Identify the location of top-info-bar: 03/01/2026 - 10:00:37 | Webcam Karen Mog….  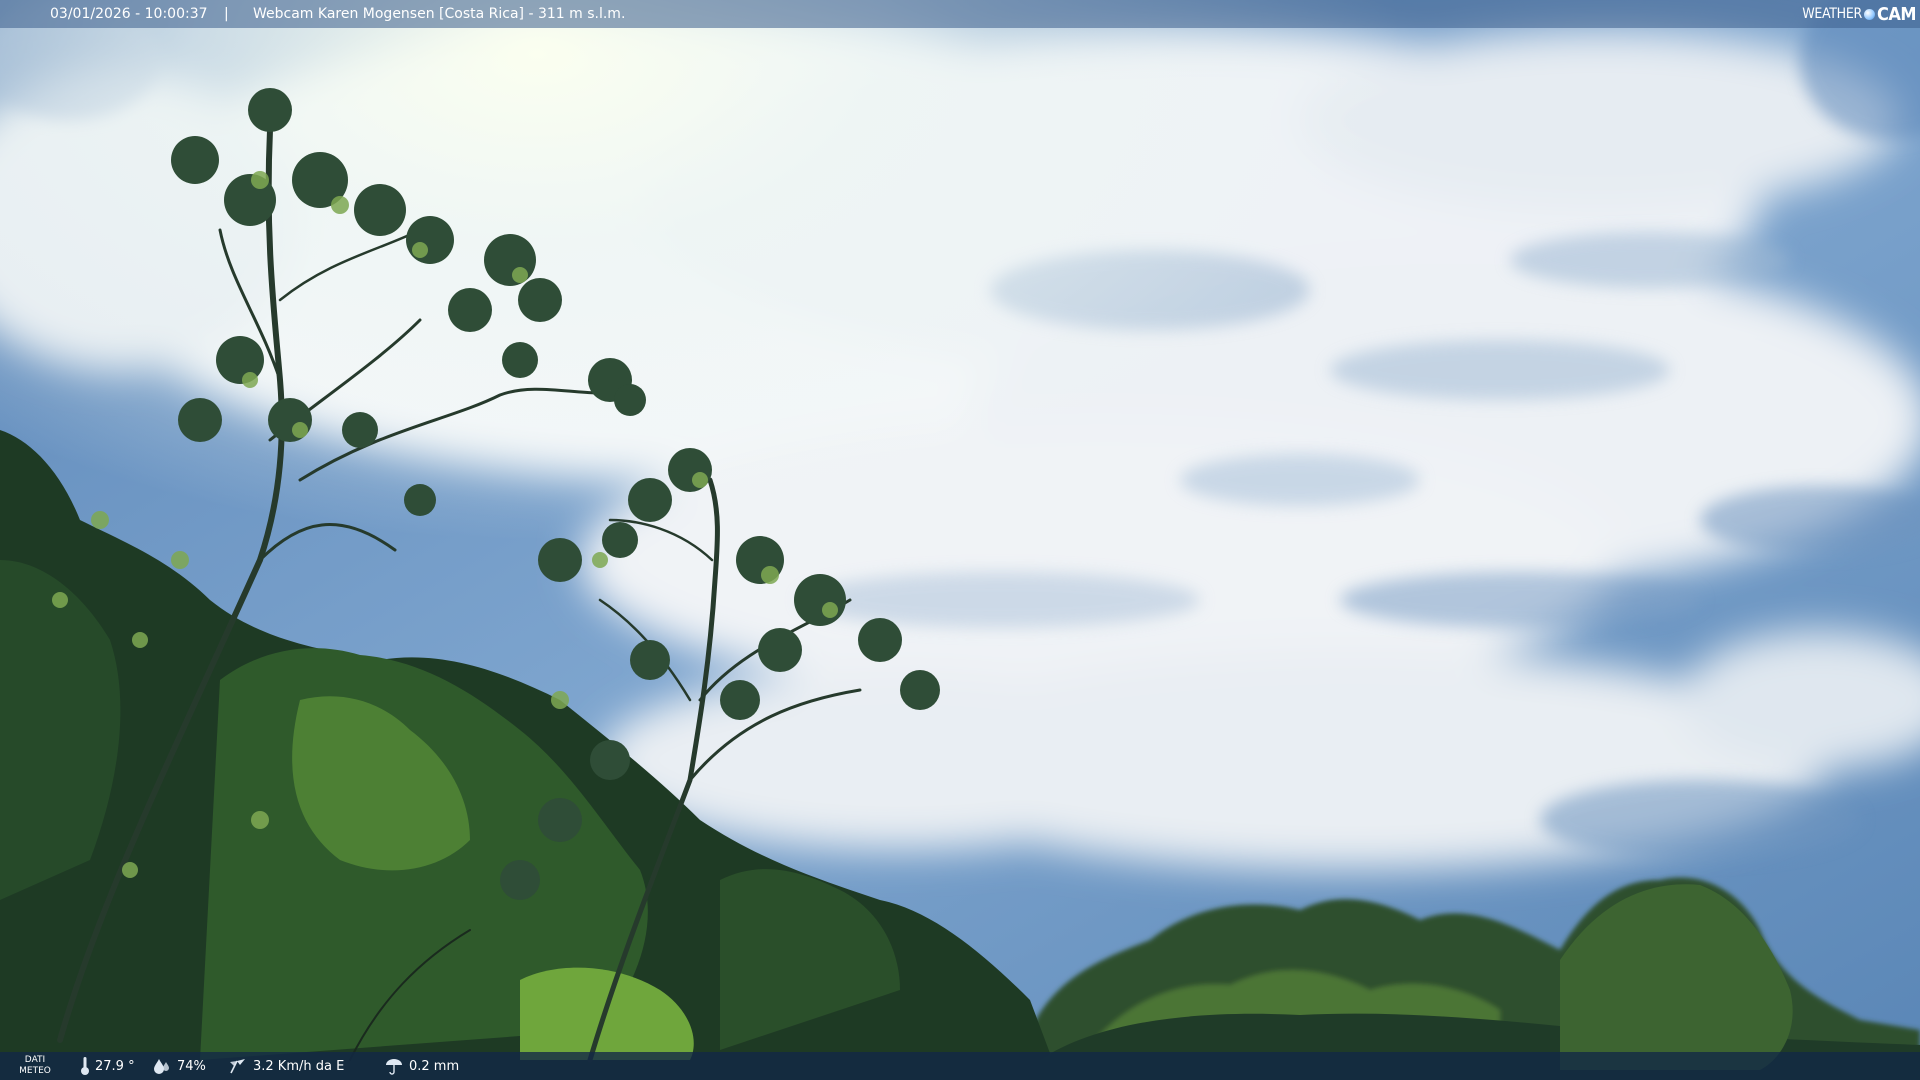
(960, 14).